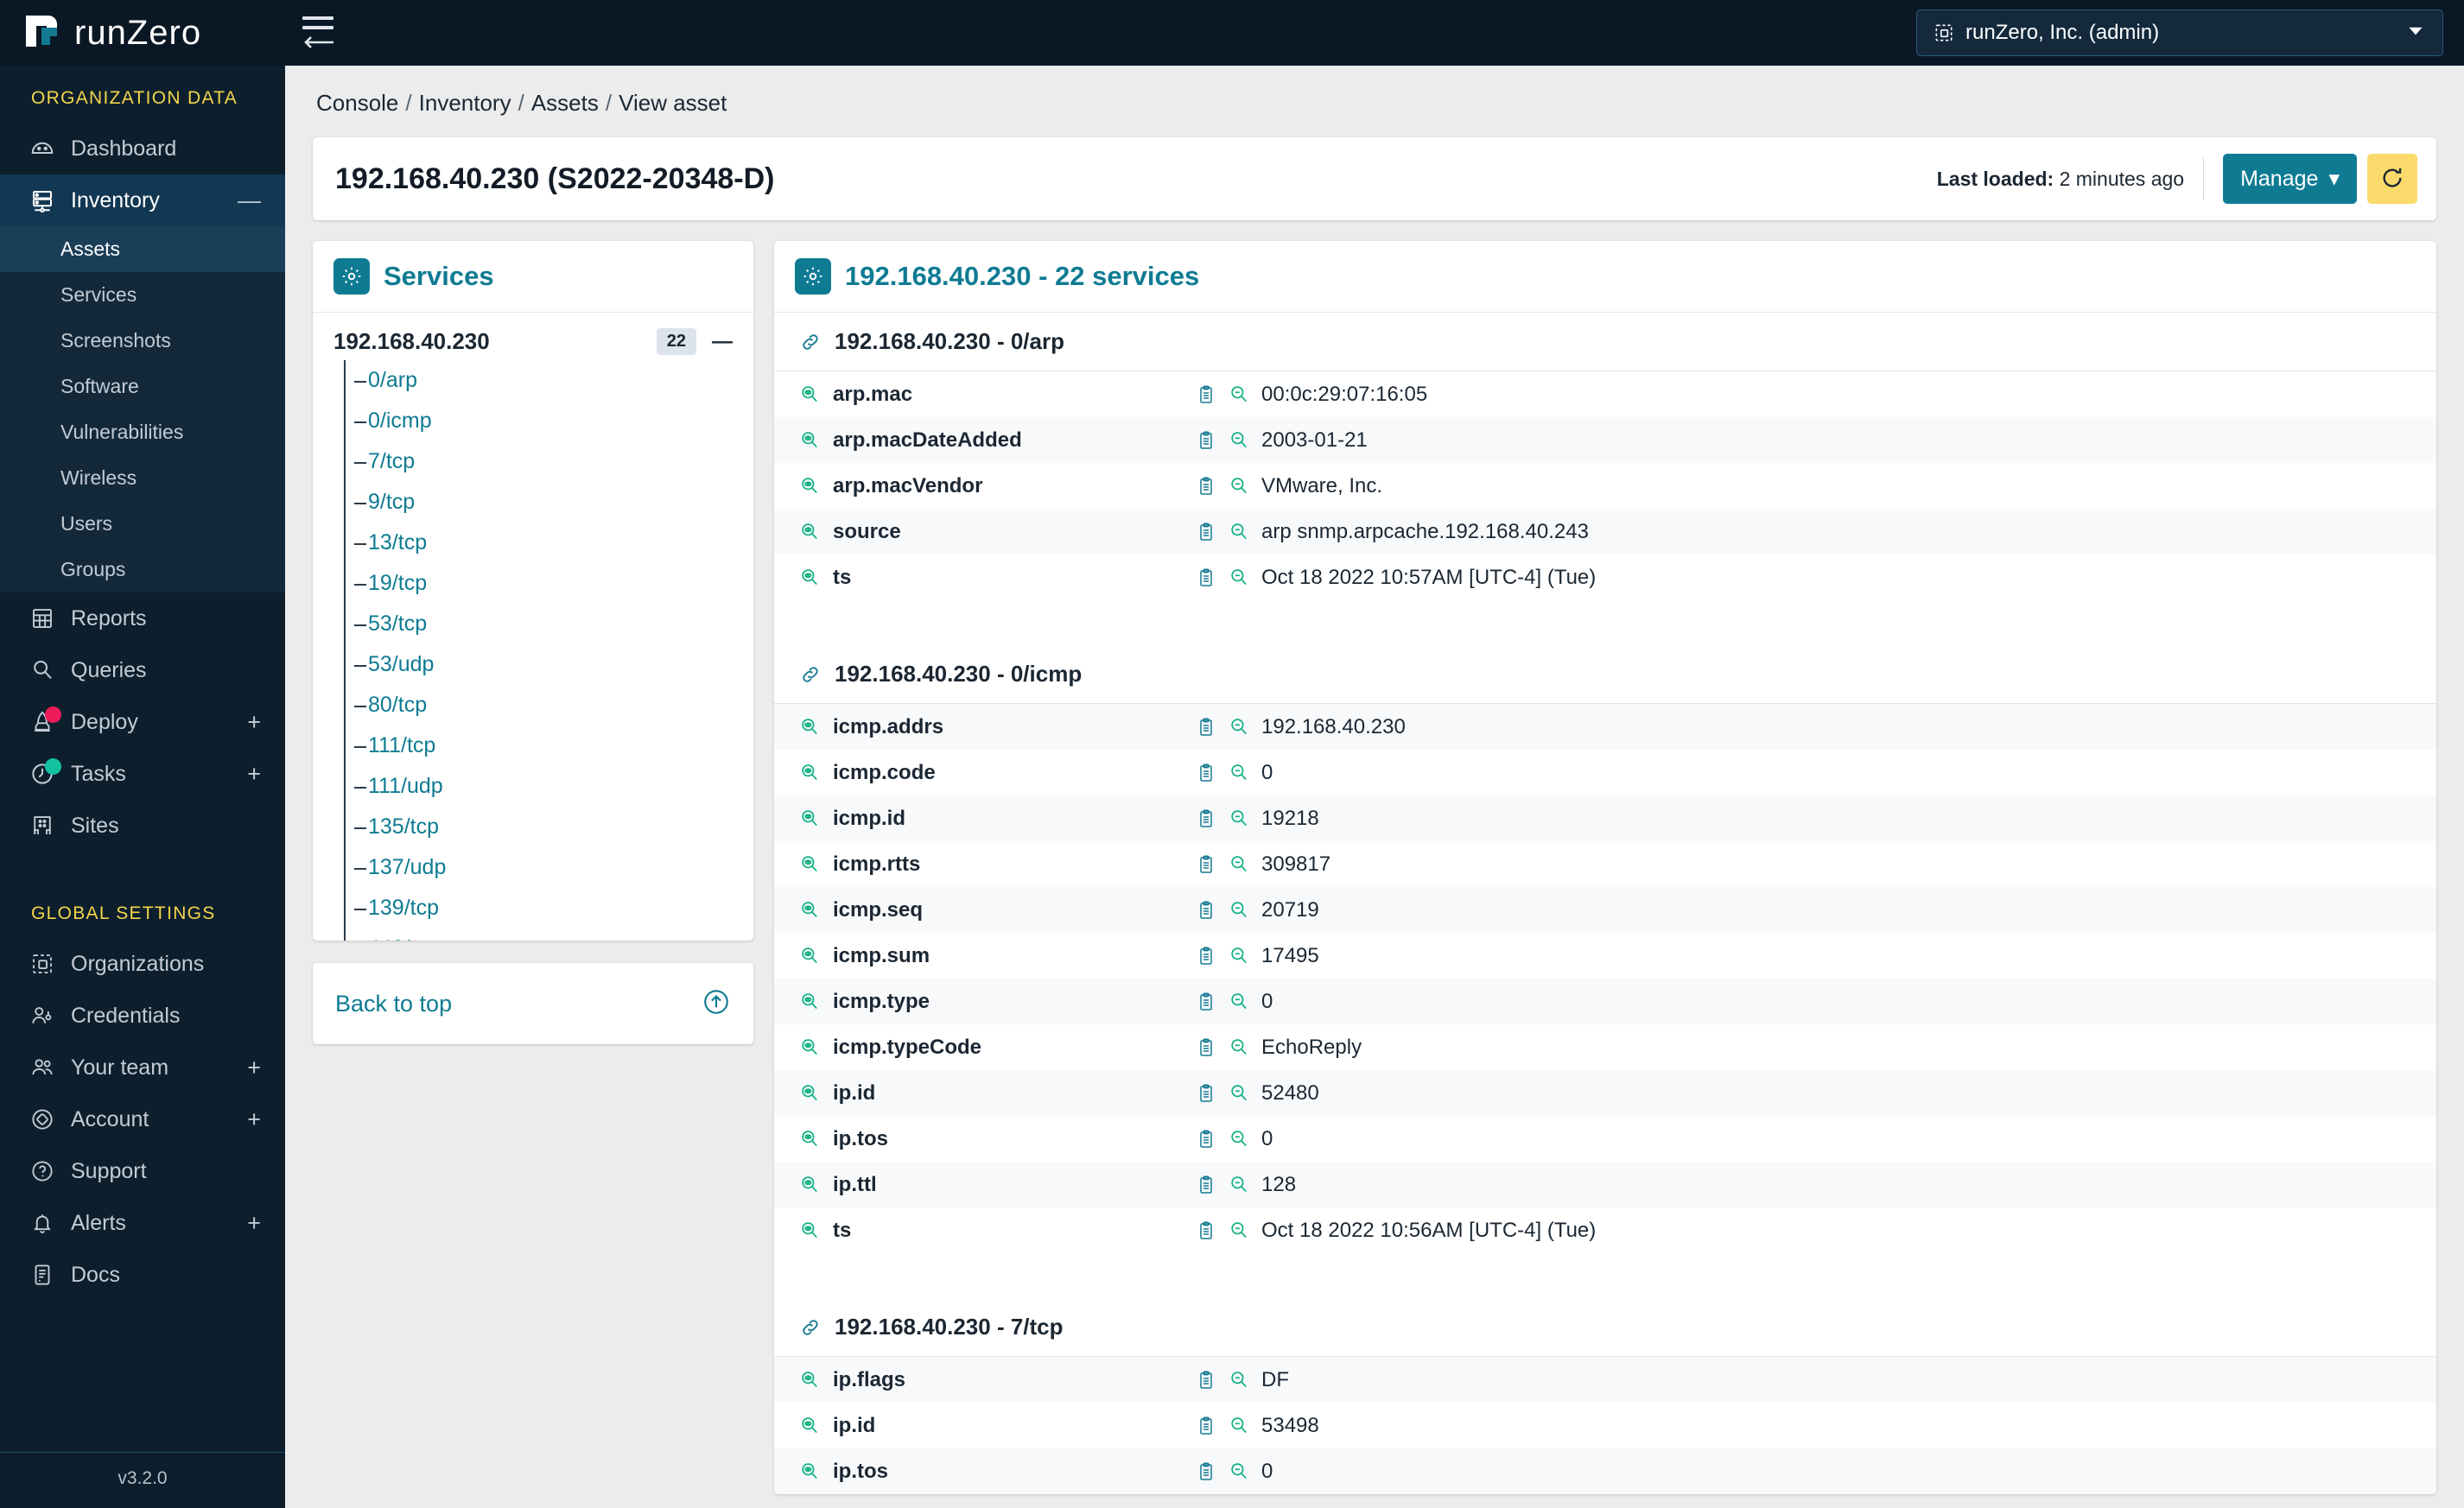  What do you see at coordinates (538, 934) in the screenshot?
I see `service-port-item: 443/tcp` at bounding box center [538, 934].